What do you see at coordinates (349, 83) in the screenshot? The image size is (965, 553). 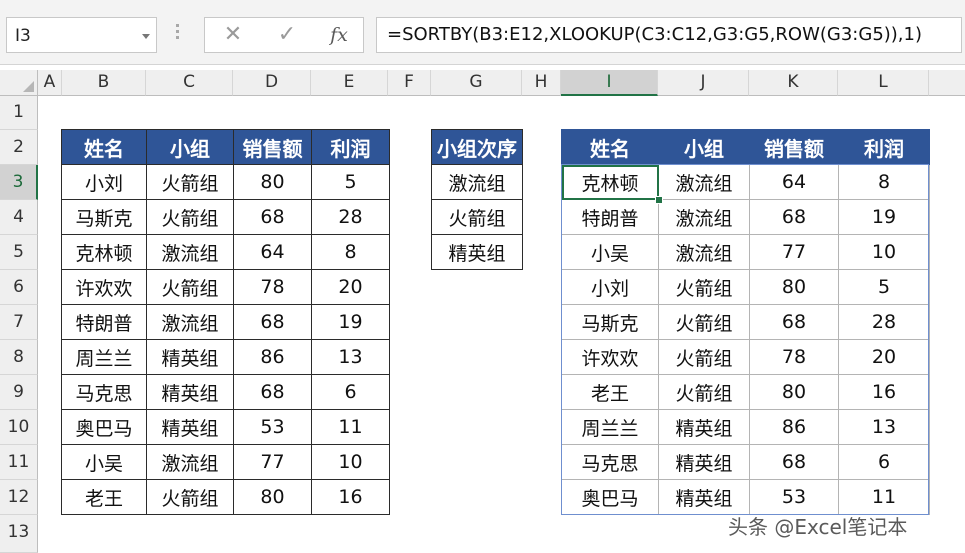 I see `column-header-e: E` at bounding box center [349, 83].